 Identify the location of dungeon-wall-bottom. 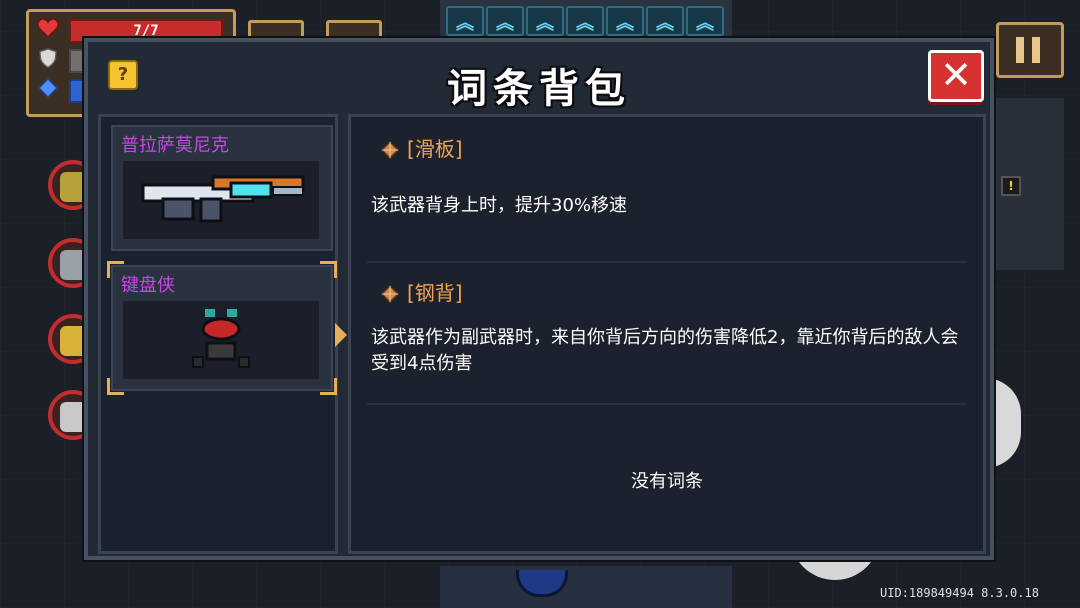
(586, 587).